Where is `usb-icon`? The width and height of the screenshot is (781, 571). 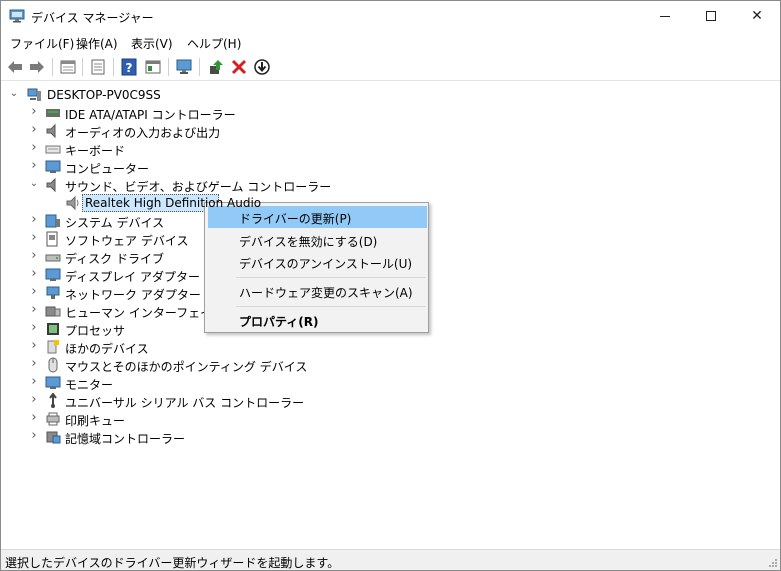 usb-icon is located at coordinates (53, 400).